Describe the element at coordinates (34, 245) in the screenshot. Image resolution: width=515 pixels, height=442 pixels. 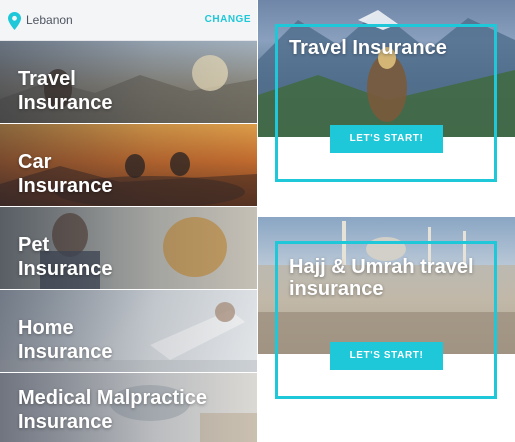
I see `category-label-line1: Pet` at that location.